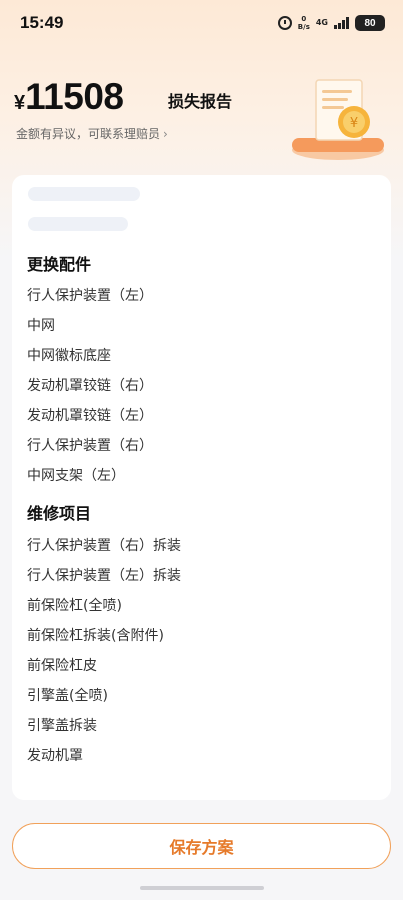 This screenshot has height=900, width=403. Describe the element at coordinates (303, 27) in the screenshot. I see `net-speed-unit: B/s` at that location.